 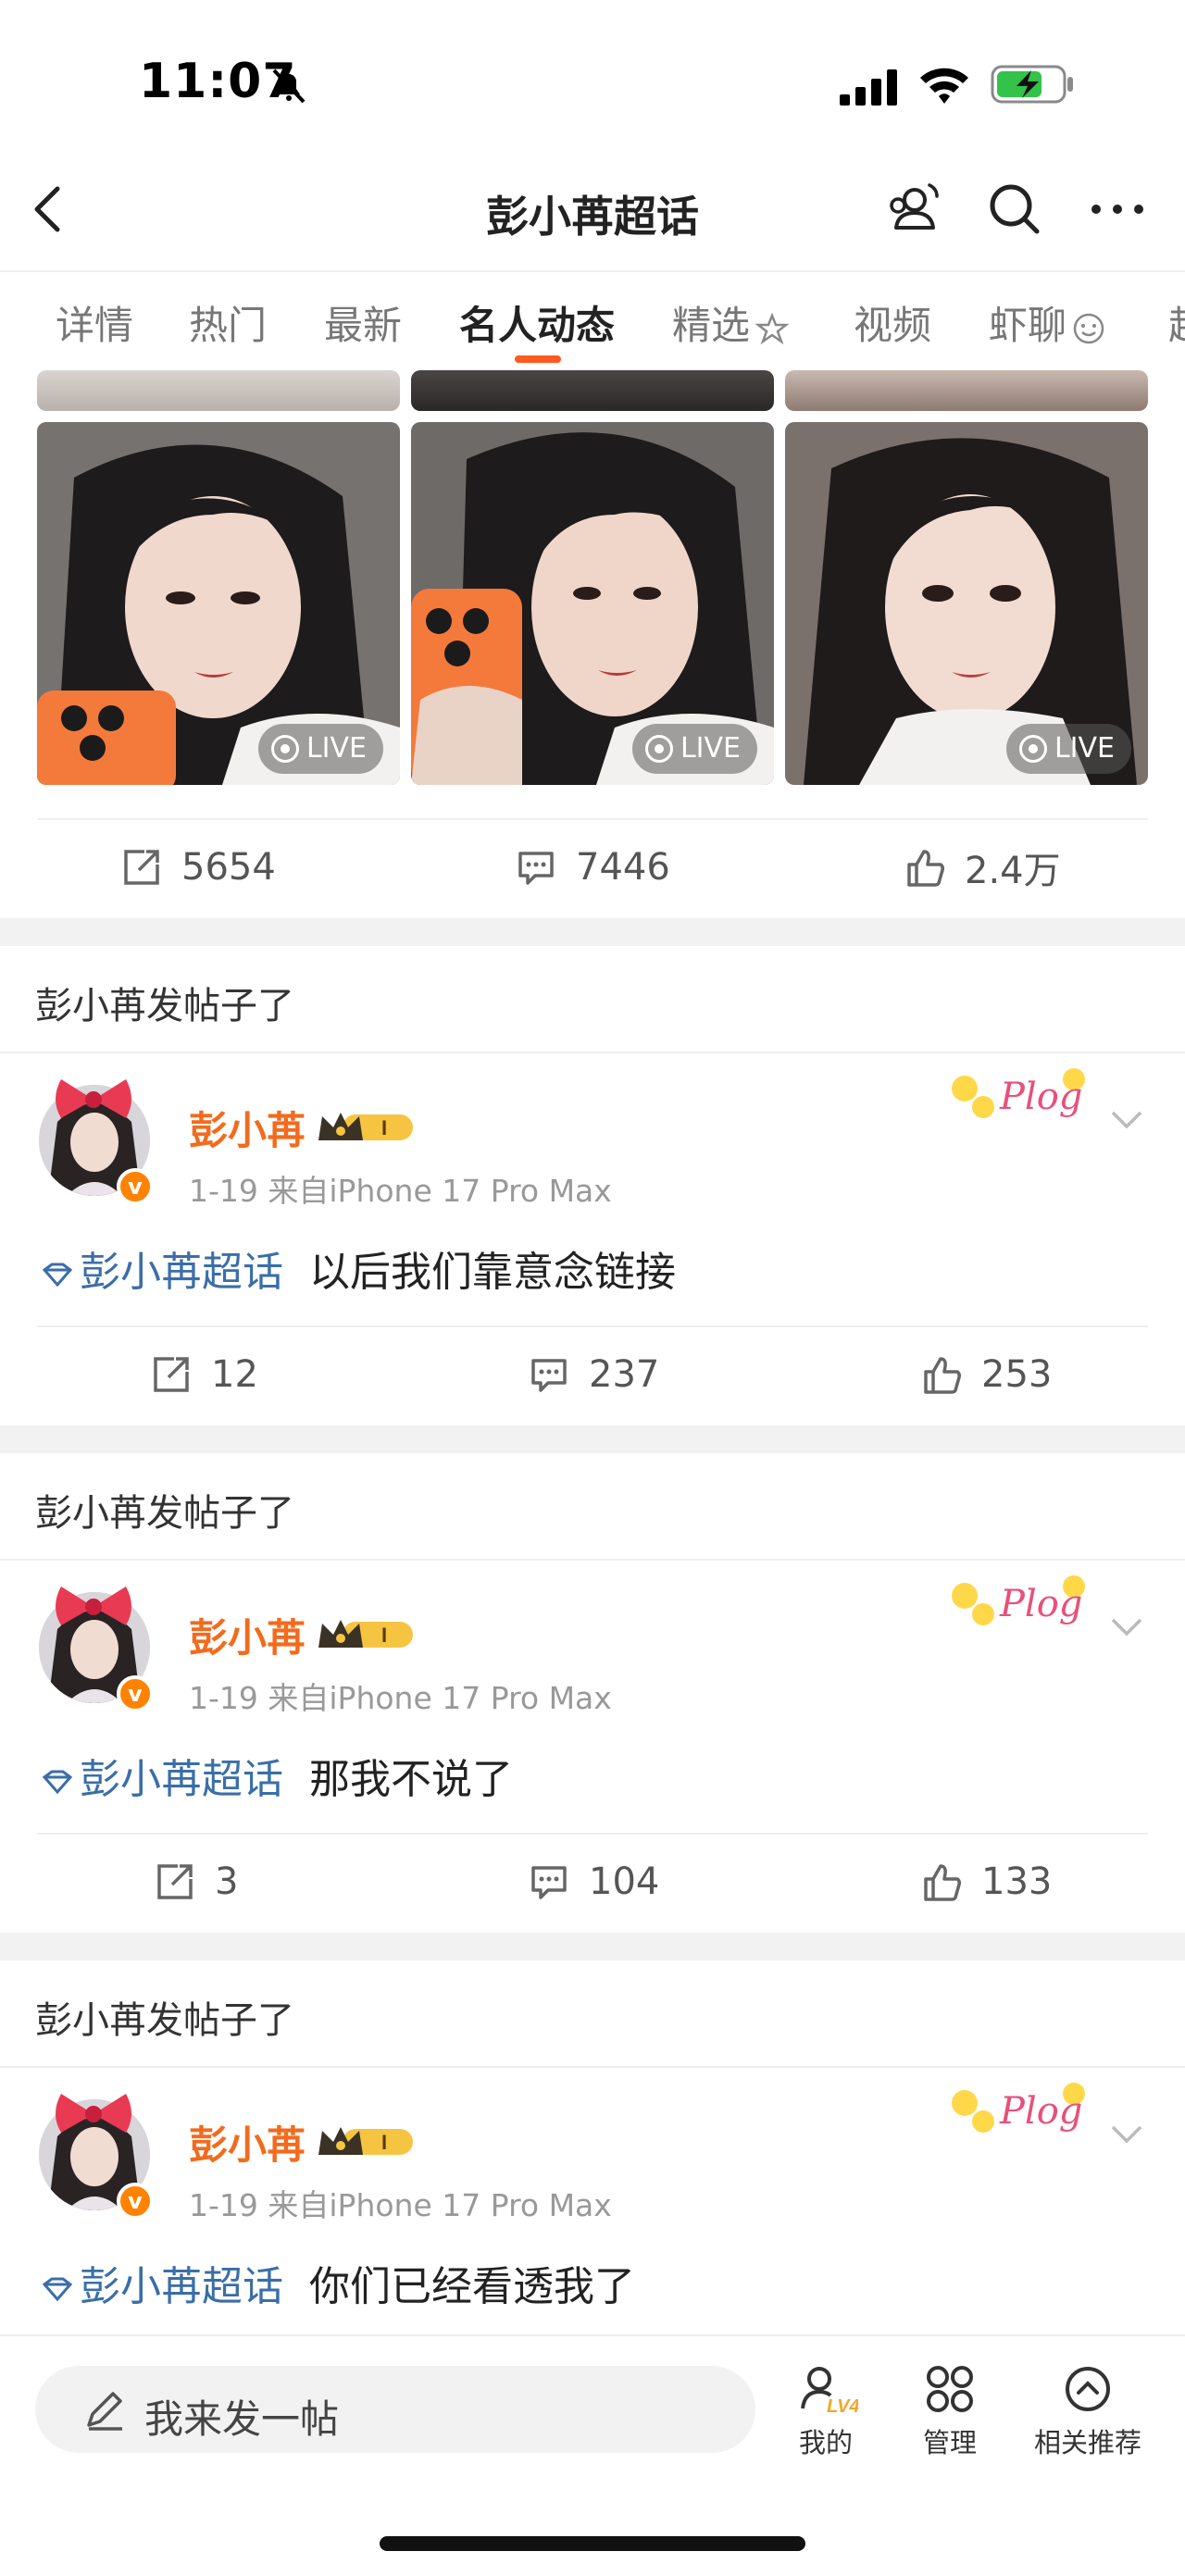 What do you see at coordinates (624, 1374) in the screenshot?
I see `comment-count: 237` at bounding box center [624, 1374].